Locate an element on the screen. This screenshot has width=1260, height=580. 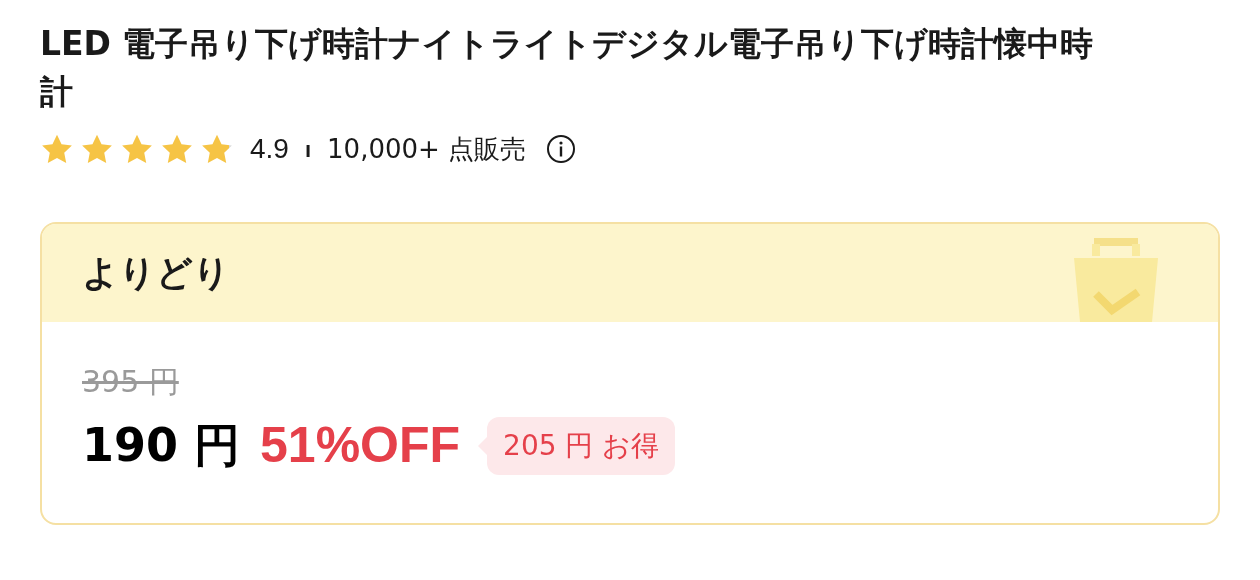
product-title: LED 電子吊り下げ時計ナイトライトデジタル電子吊り下げ時計懐中時計 is located at coordinates (567, 68).